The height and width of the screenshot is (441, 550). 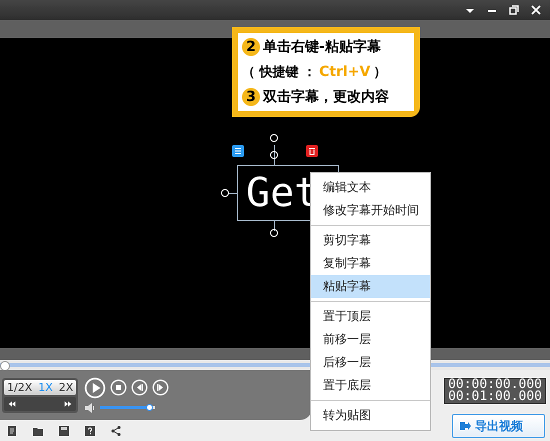 I want to click on speed-option: 1/2X, so click(x=20, y=387).